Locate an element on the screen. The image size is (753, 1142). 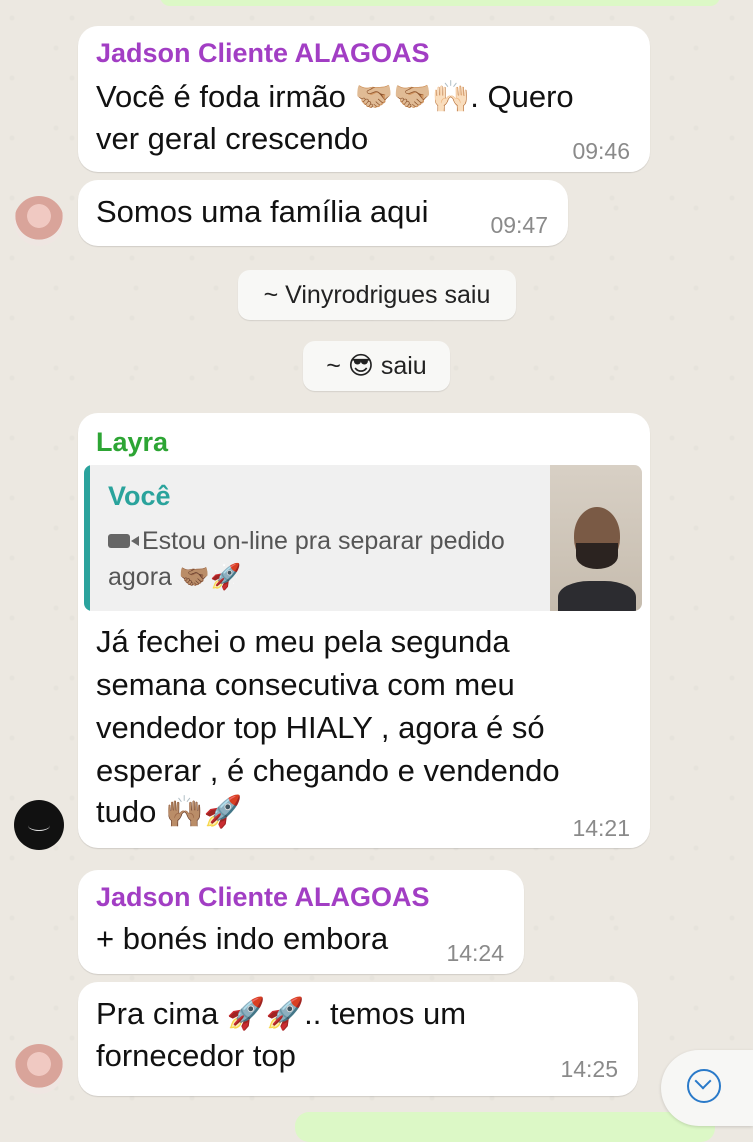
message-text-line: + bonés indo embora is located at coordinates (242, 938).